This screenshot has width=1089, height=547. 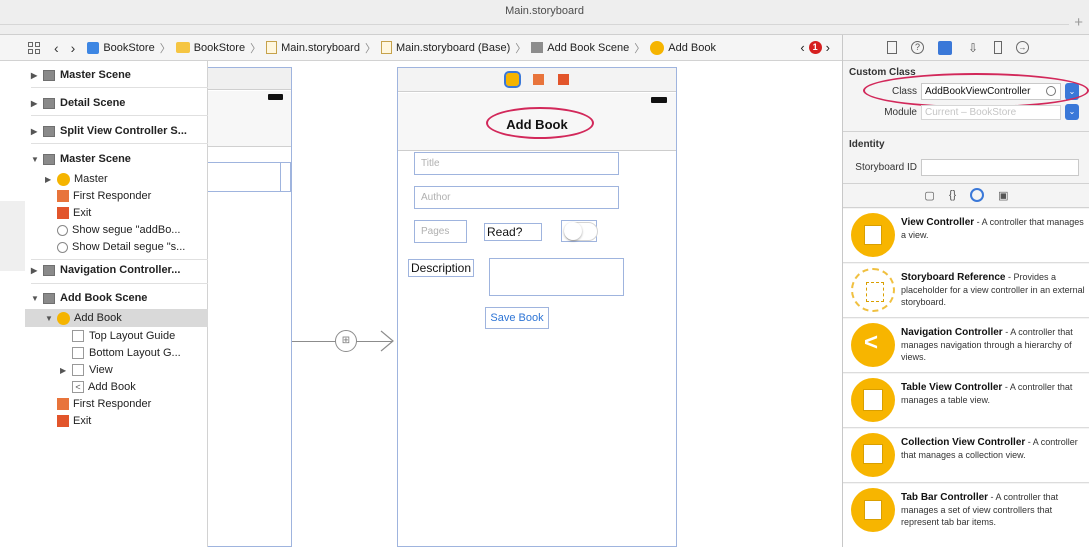 I want to click on description-textview, so click(x=556, y=277).